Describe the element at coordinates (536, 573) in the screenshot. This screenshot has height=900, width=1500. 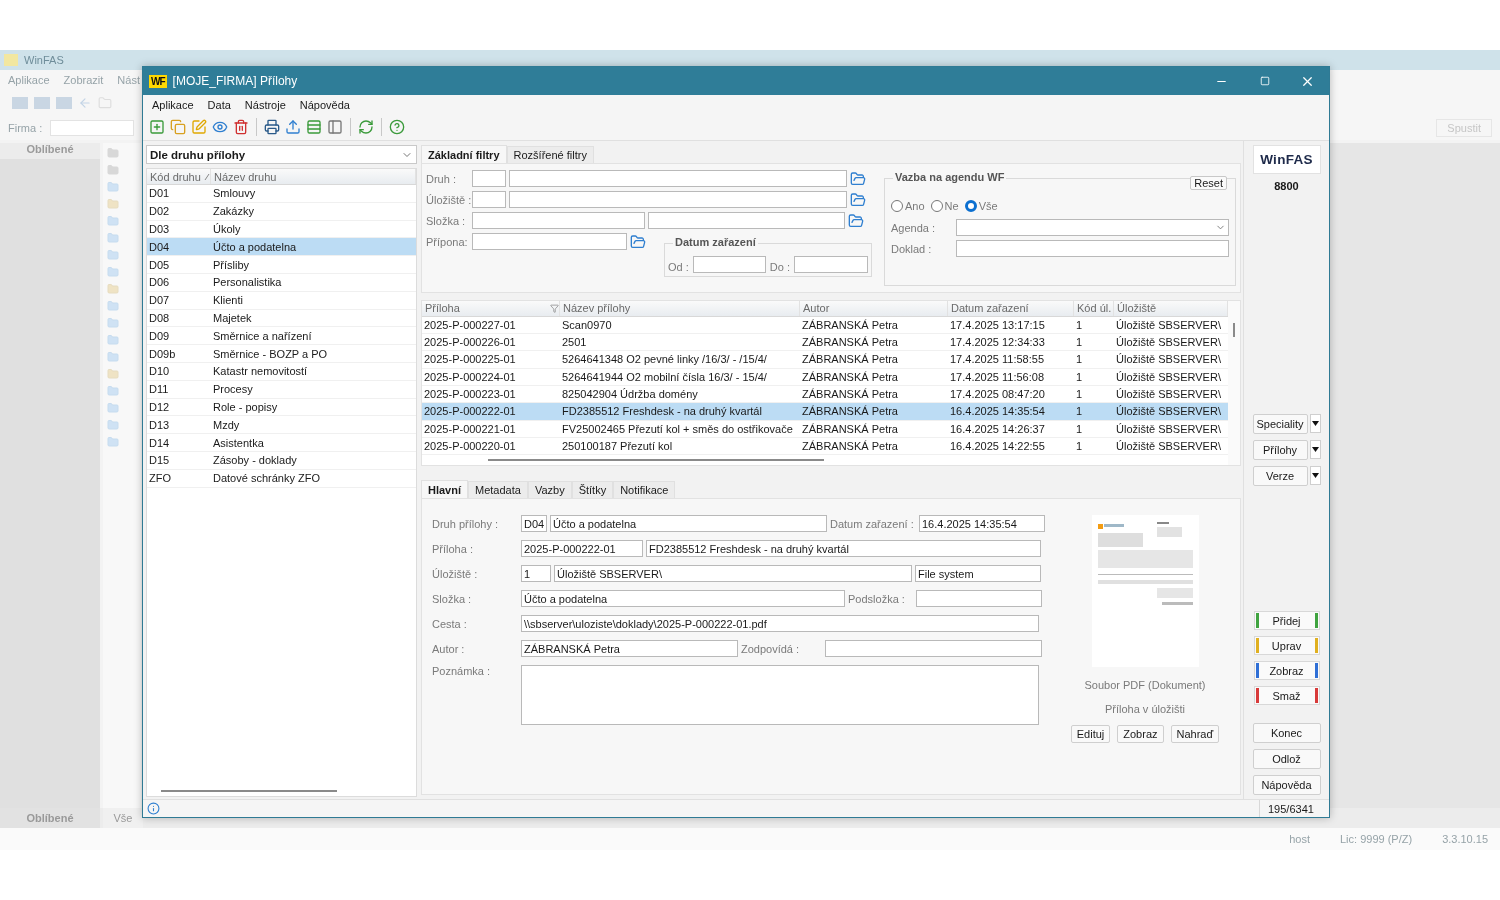
I see `text-field: 1` at that location.